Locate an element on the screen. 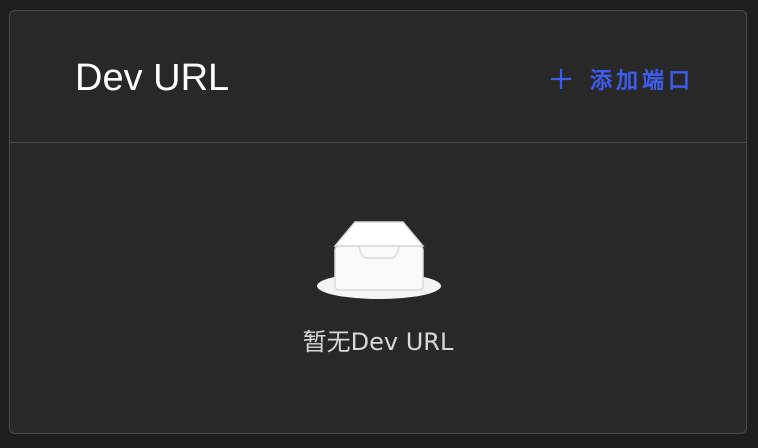 This screenshot has width=758, height=448. add-port-button: 添加端口 is located at coordinates (622, 79).